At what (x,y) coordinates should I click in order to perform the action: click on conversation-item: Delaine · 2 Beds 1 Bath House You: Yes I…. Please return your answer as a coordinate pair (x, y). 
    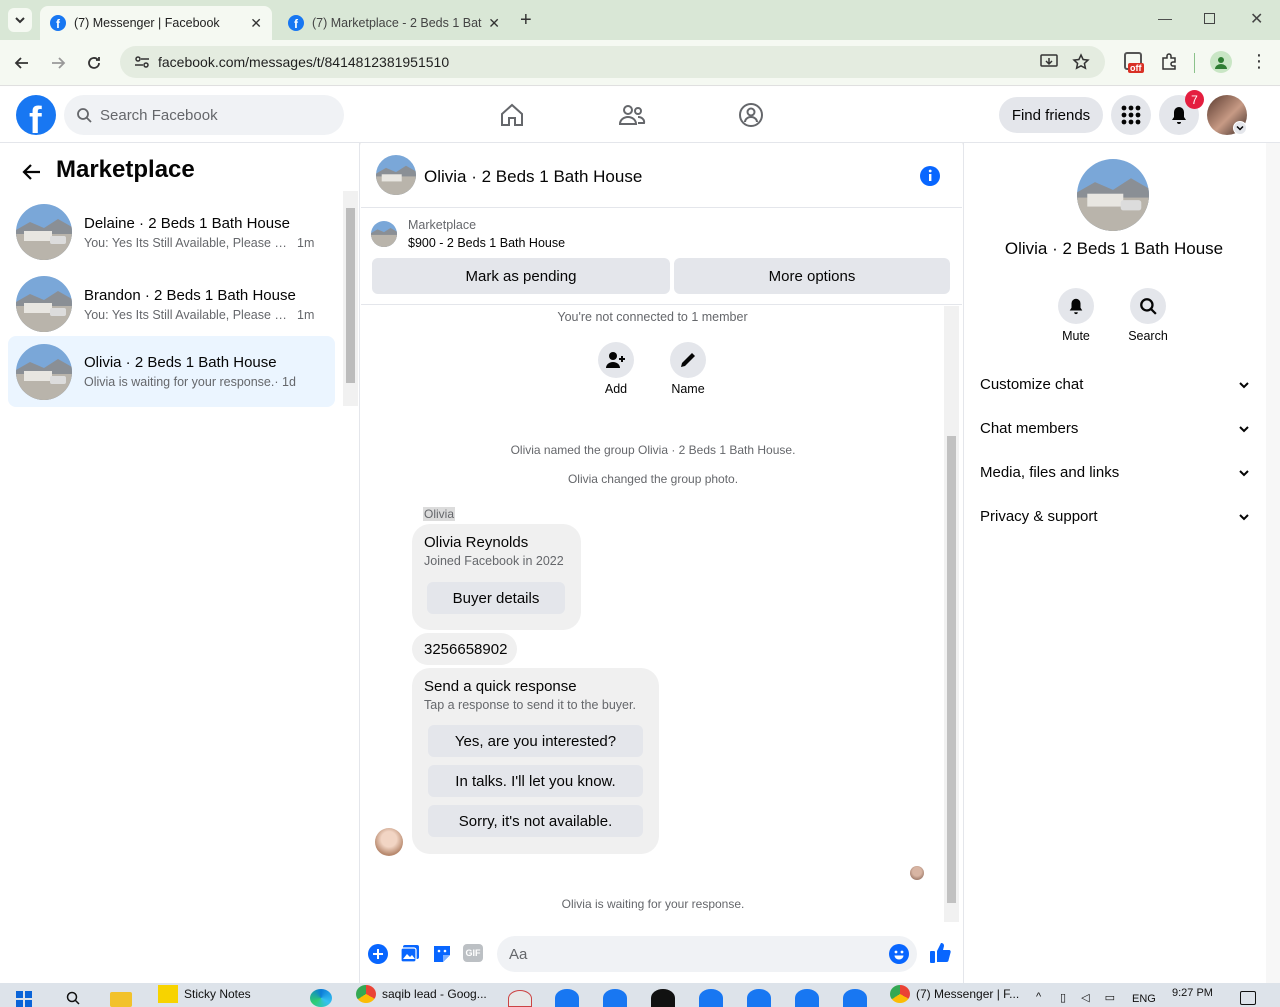
    Looking at the image, I should click on (171, 232).